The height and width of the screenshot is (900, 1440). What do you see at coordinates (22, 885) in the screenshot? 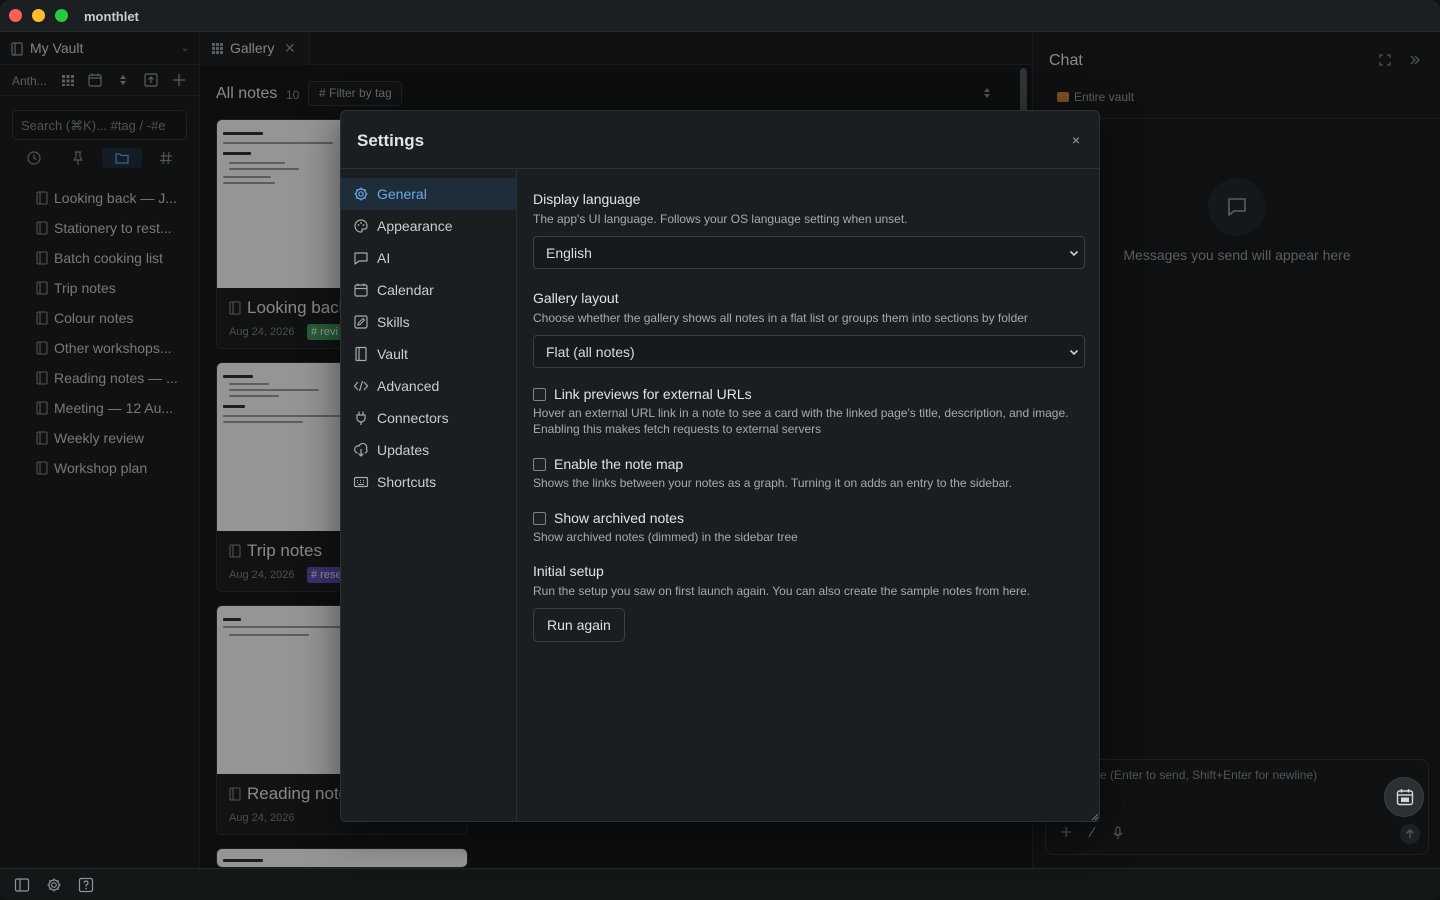
I see `toggle-sidebar-icon` at bounding box center [22, 885].